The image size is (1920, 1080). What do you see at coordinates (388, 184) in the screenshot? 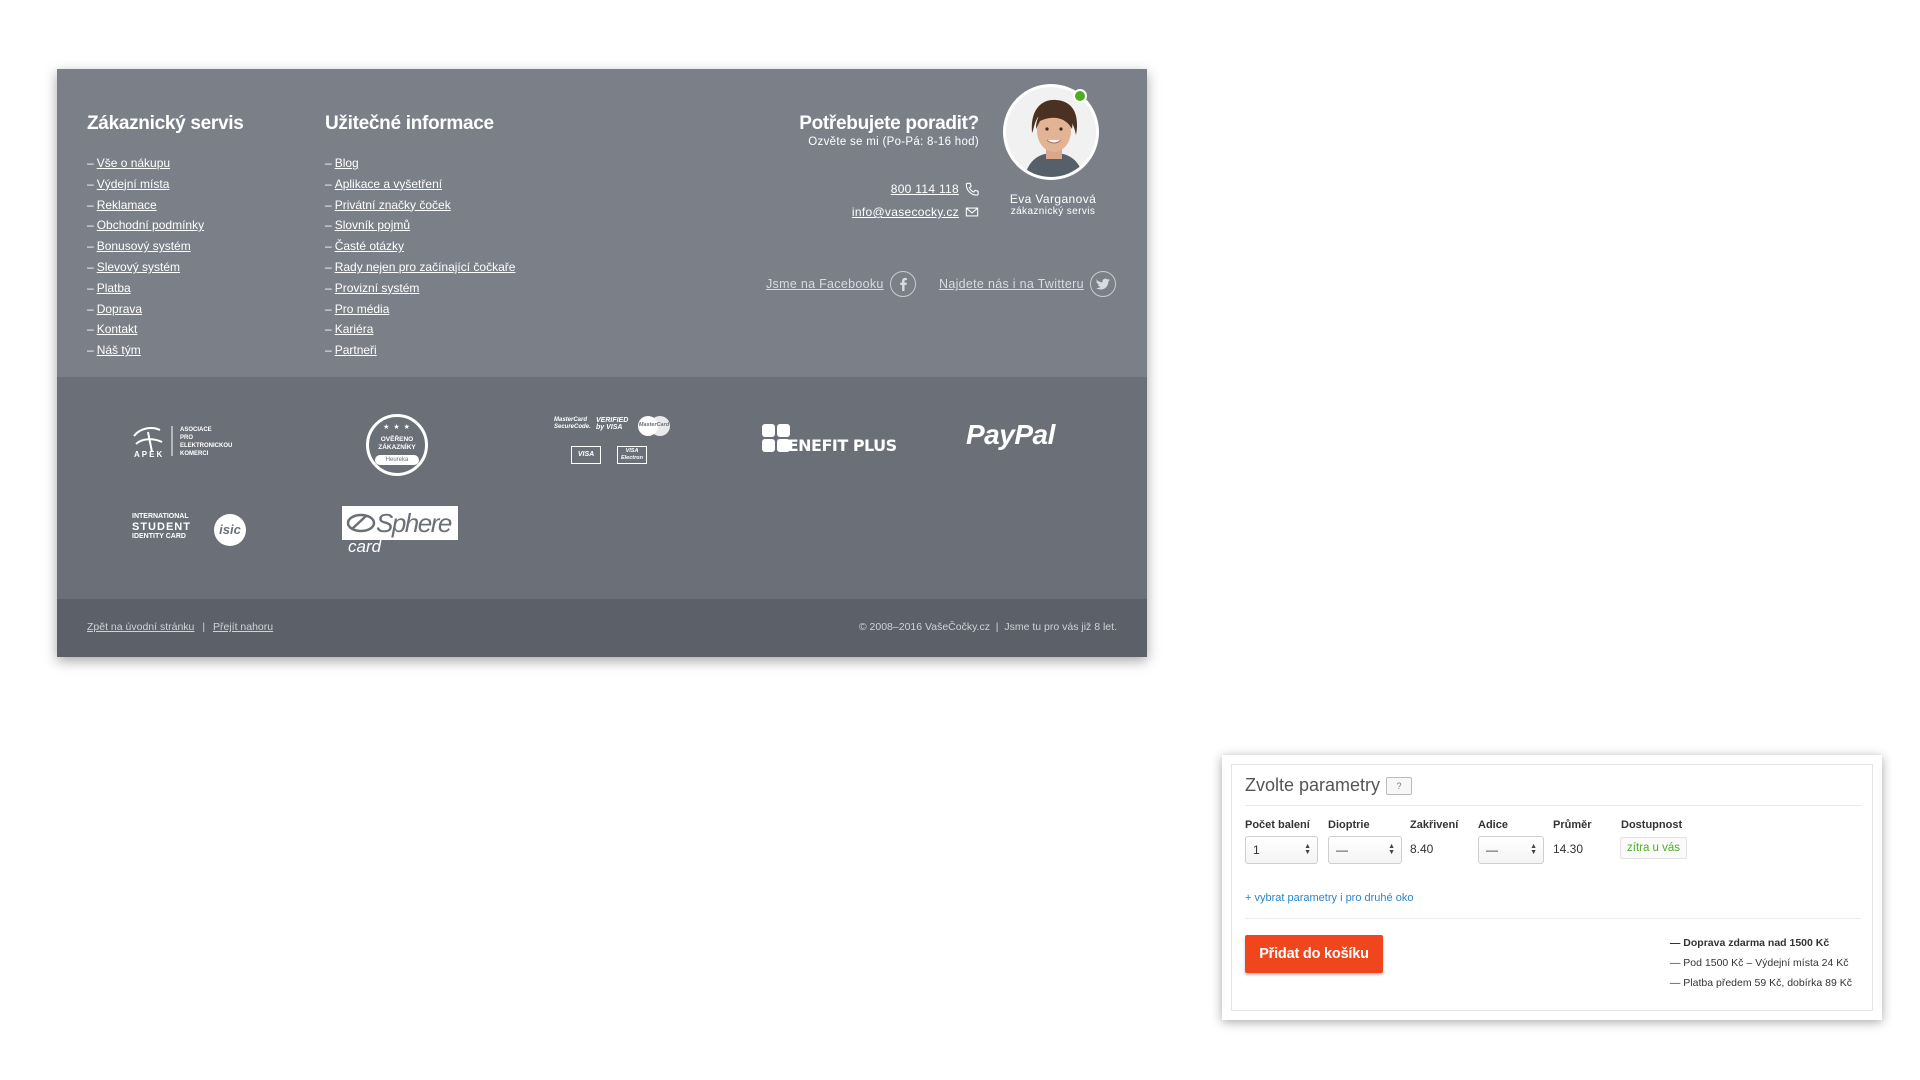
I see `link-aplikace: Aplikace a vyšetření` at bounding box center [388, 184].